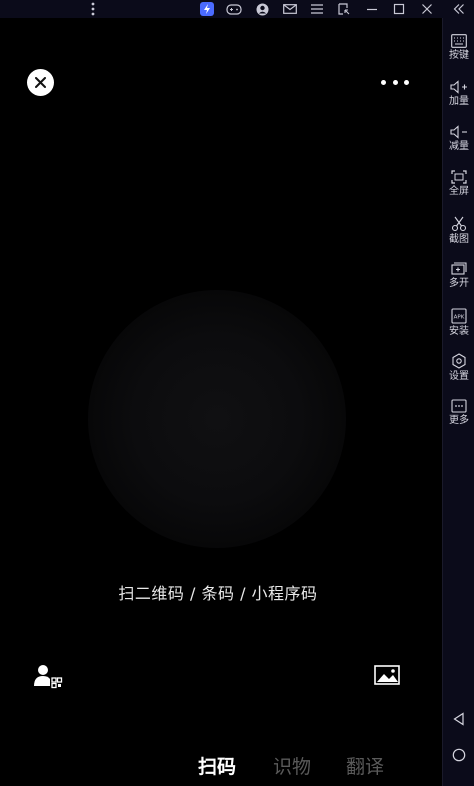  I want to click on window-close-icon, so click(427, 9).